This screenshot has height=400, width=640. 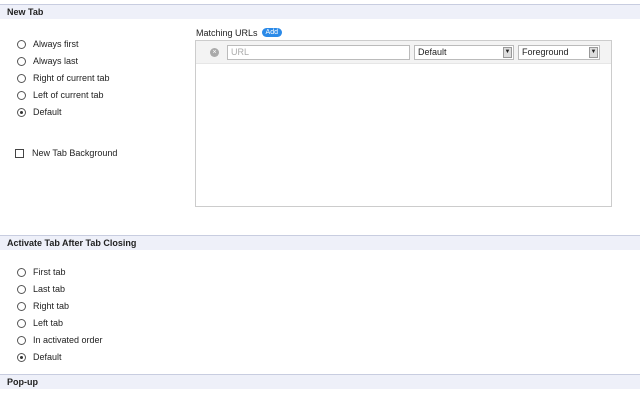 I want to click on remove-icon: ×, so click(x=214, y=52).